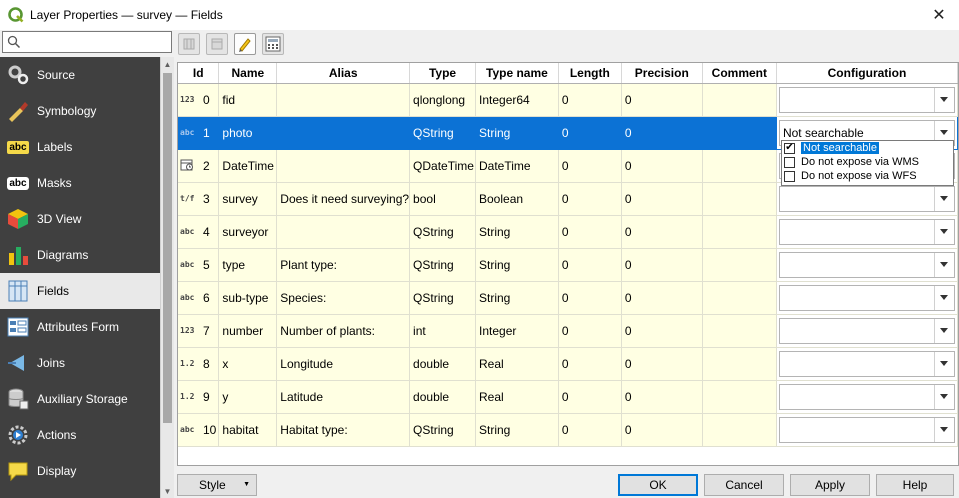 The image size is (959, 498). Describe the element at coordinates (248, 397) in the screenshot. I see `name-cell: y` at that location.